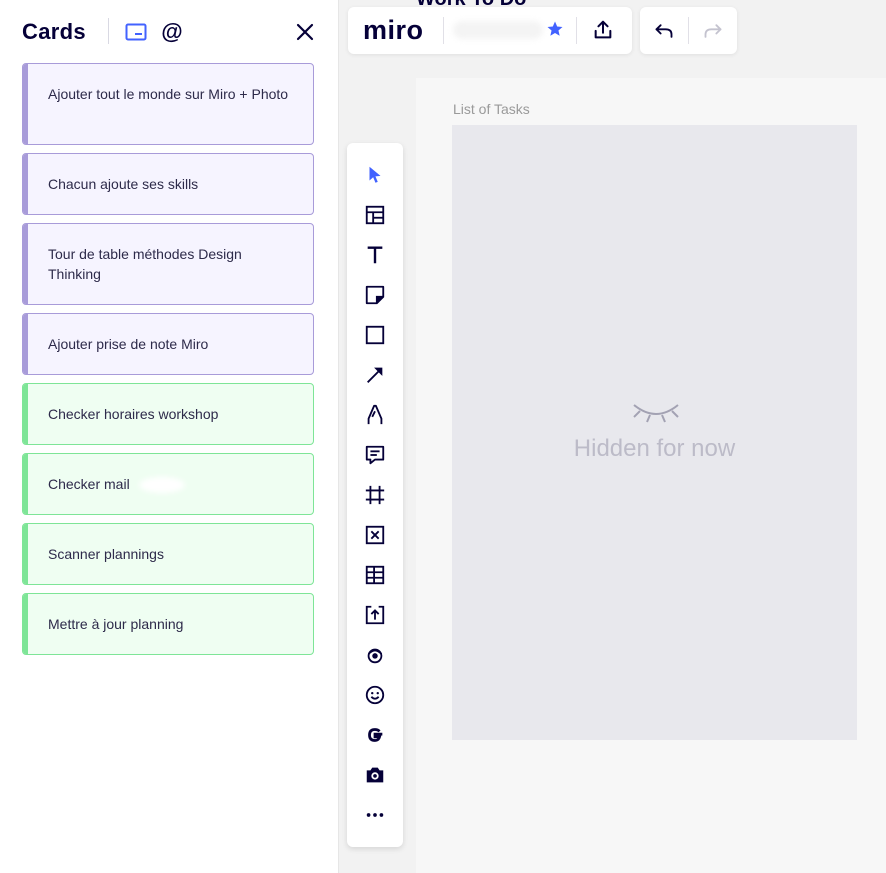  I want to click on frame-icon, so click(375, 495).